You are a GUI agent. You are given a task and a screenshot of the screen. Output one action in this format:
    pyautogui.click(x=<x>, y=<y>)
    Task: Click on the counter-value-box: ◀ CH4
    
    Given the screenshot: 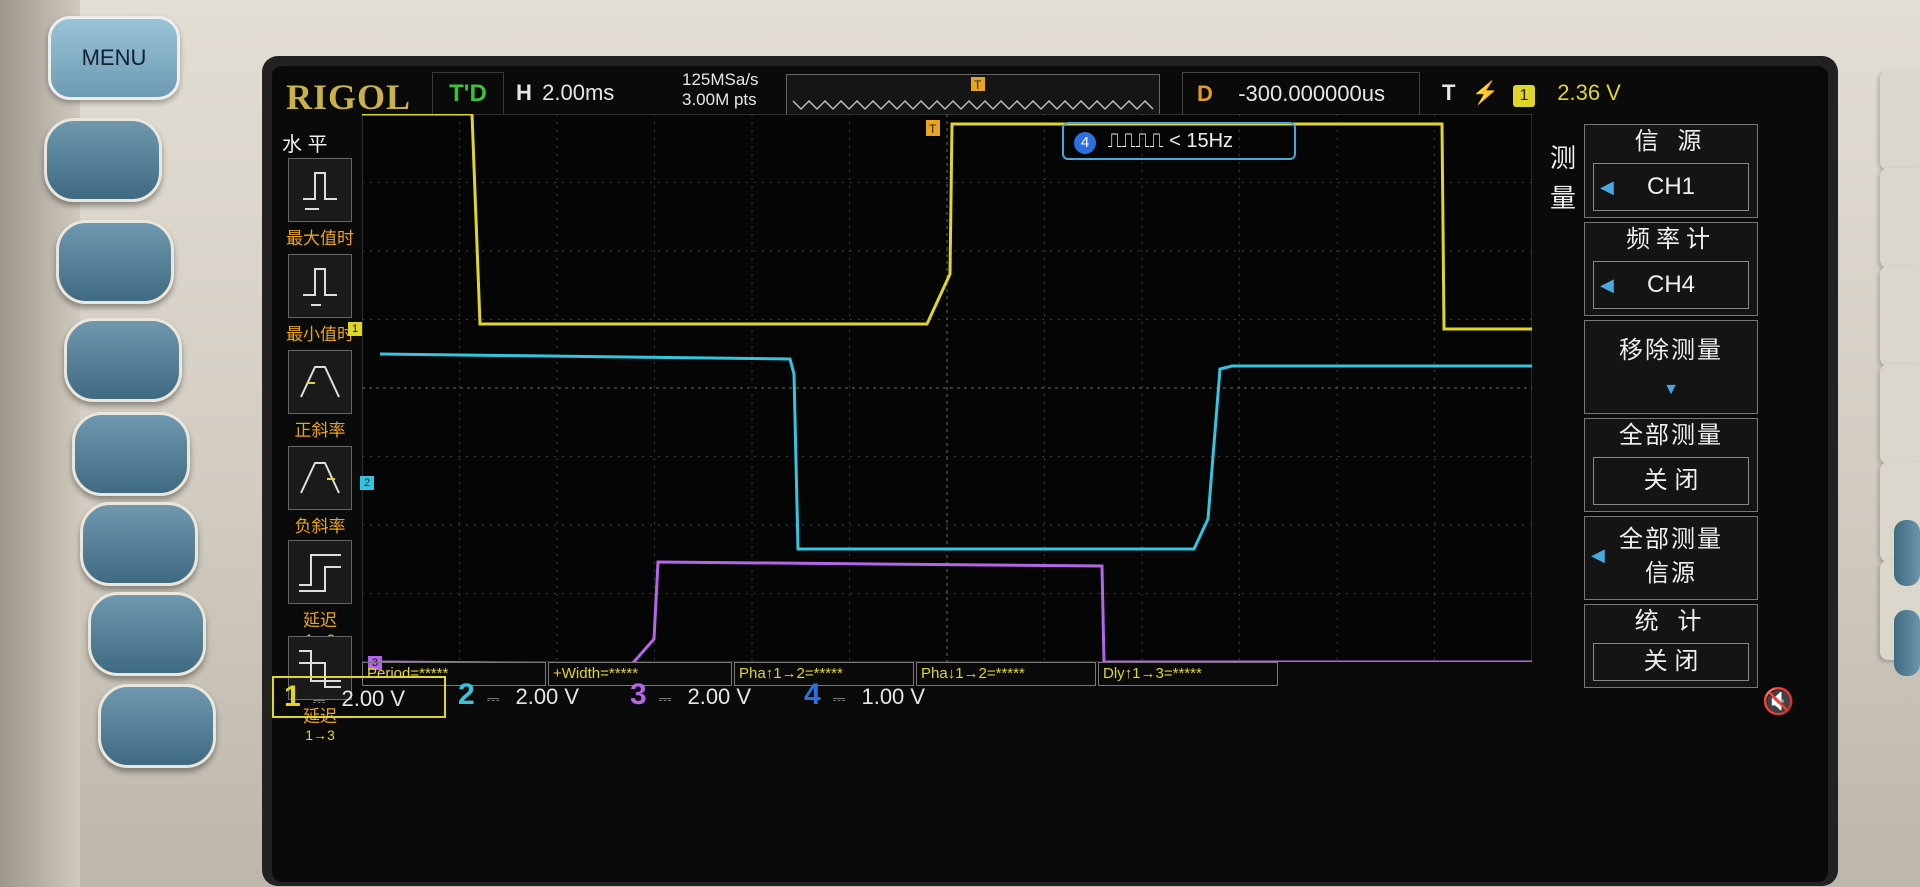 What is the action you would take?
    pyautogui.click(x=1671, y=285)
    